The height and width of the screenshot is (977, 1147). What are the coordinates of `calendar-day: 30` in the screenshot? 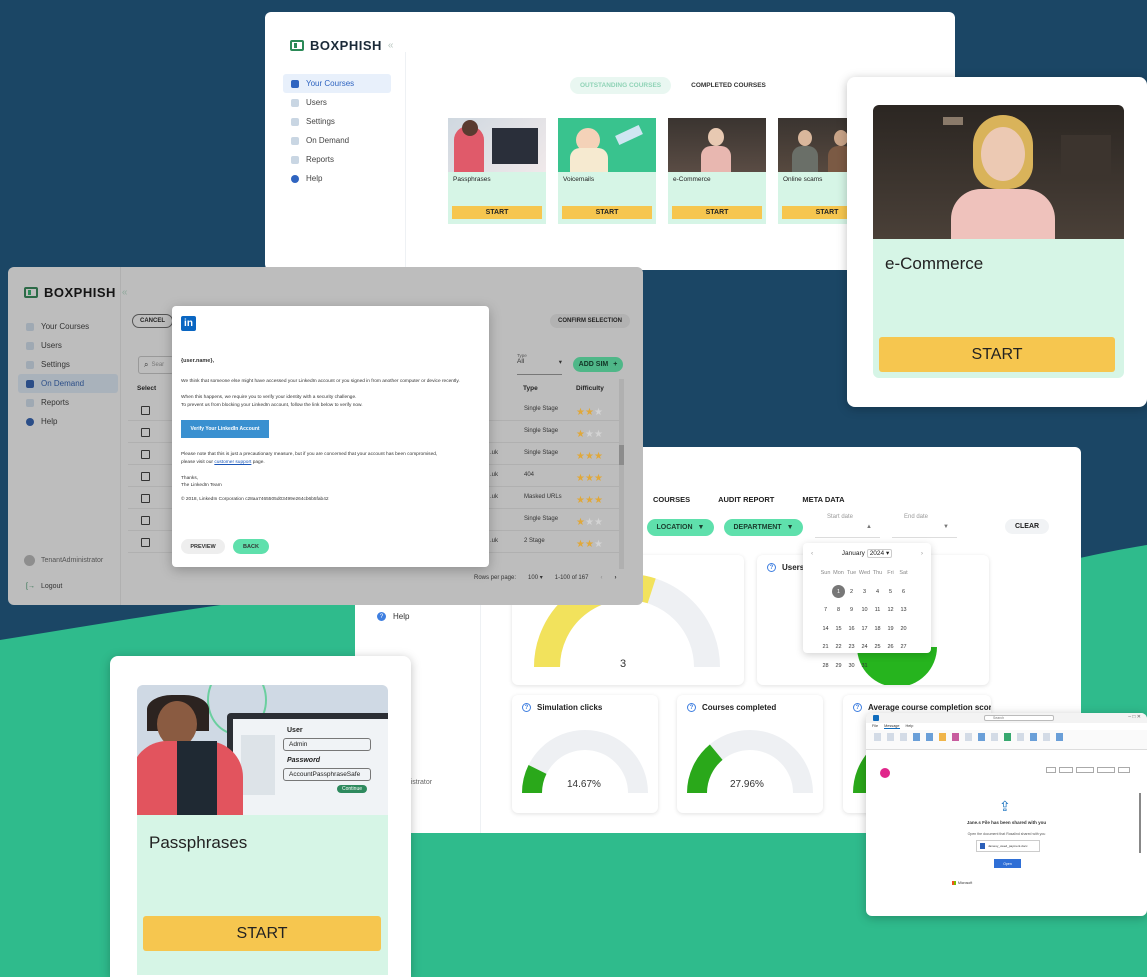 It's located at (851, 665).